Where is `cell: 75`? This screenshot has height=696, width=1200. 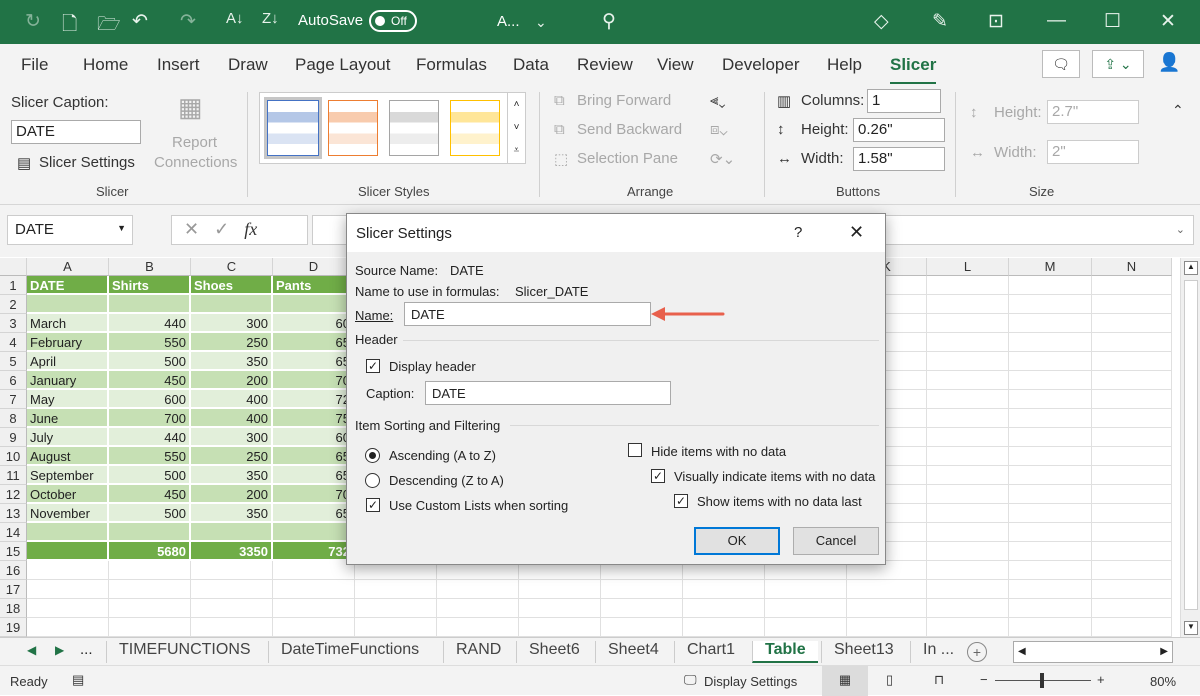 cell: 75 is located at coordinates (314, 418).